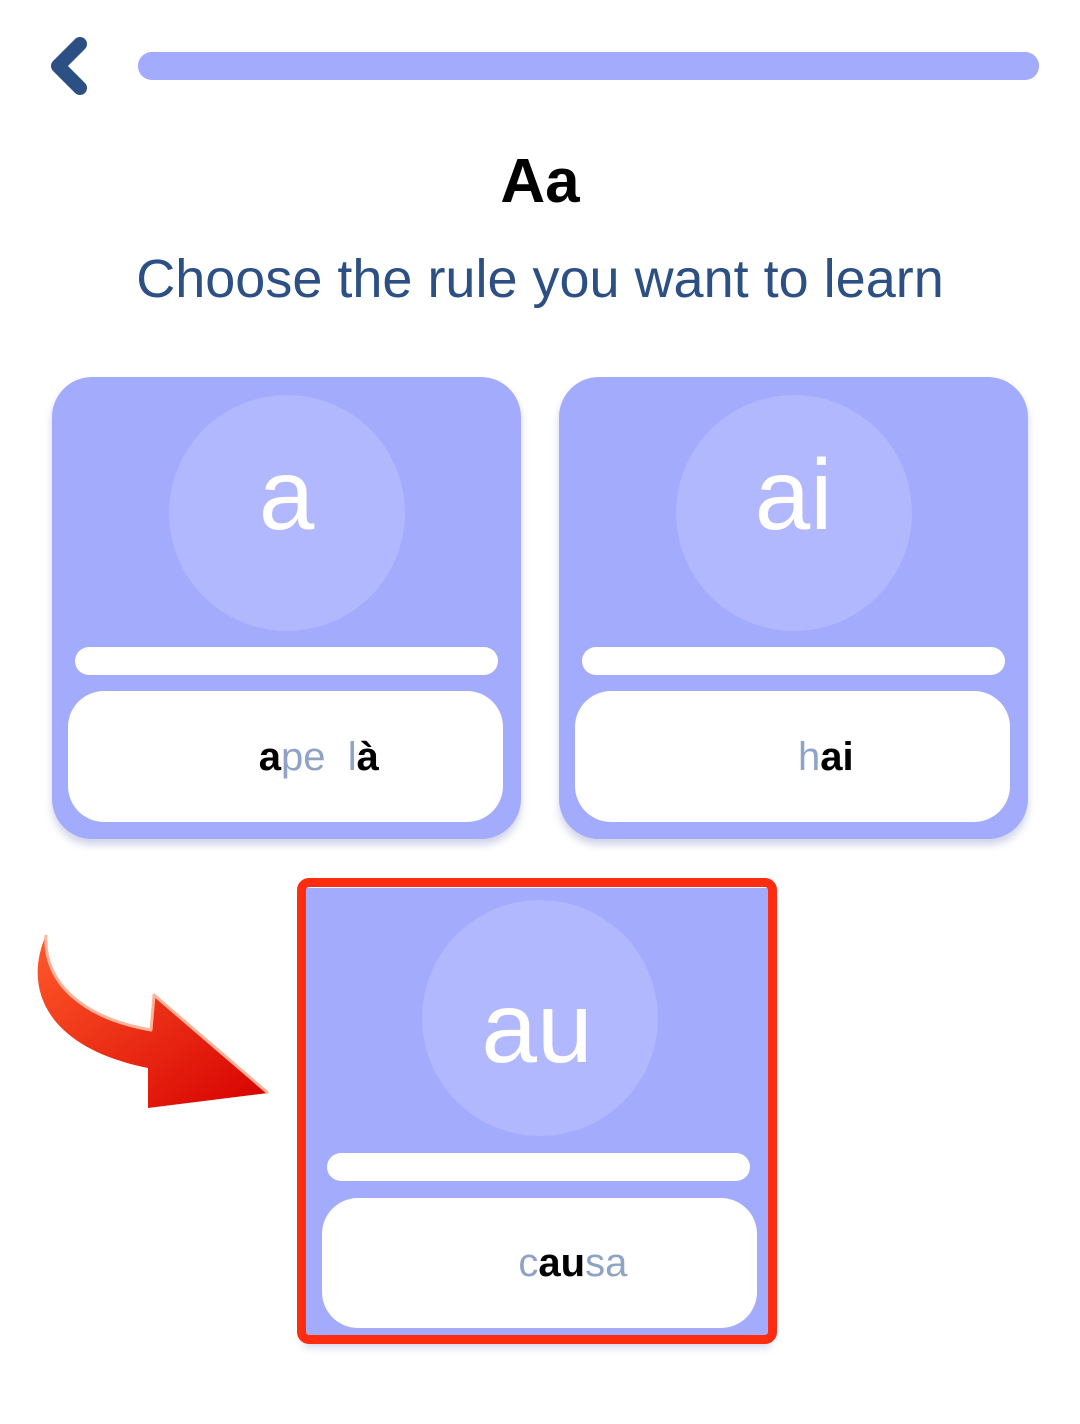 Image resolution: width=1080 pixels, height=1424 pixels. Describe the element at coordinates (793, 608) in the screenshot. I see `rule-card-ai: ai hai` at that location.